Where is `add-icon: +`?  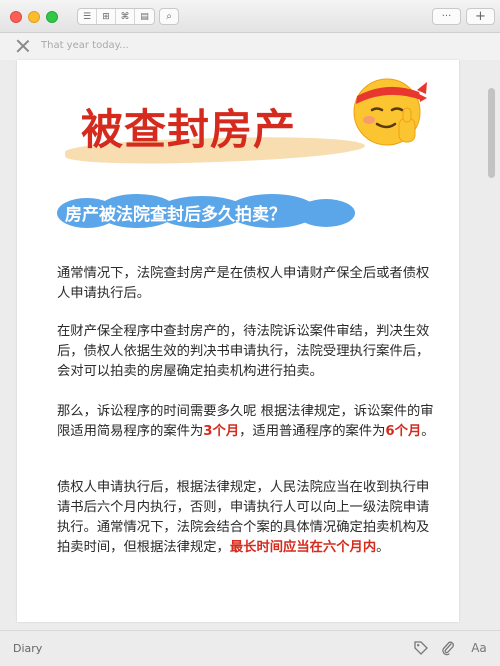
add-icon: + is located at coordinates (480, 16).